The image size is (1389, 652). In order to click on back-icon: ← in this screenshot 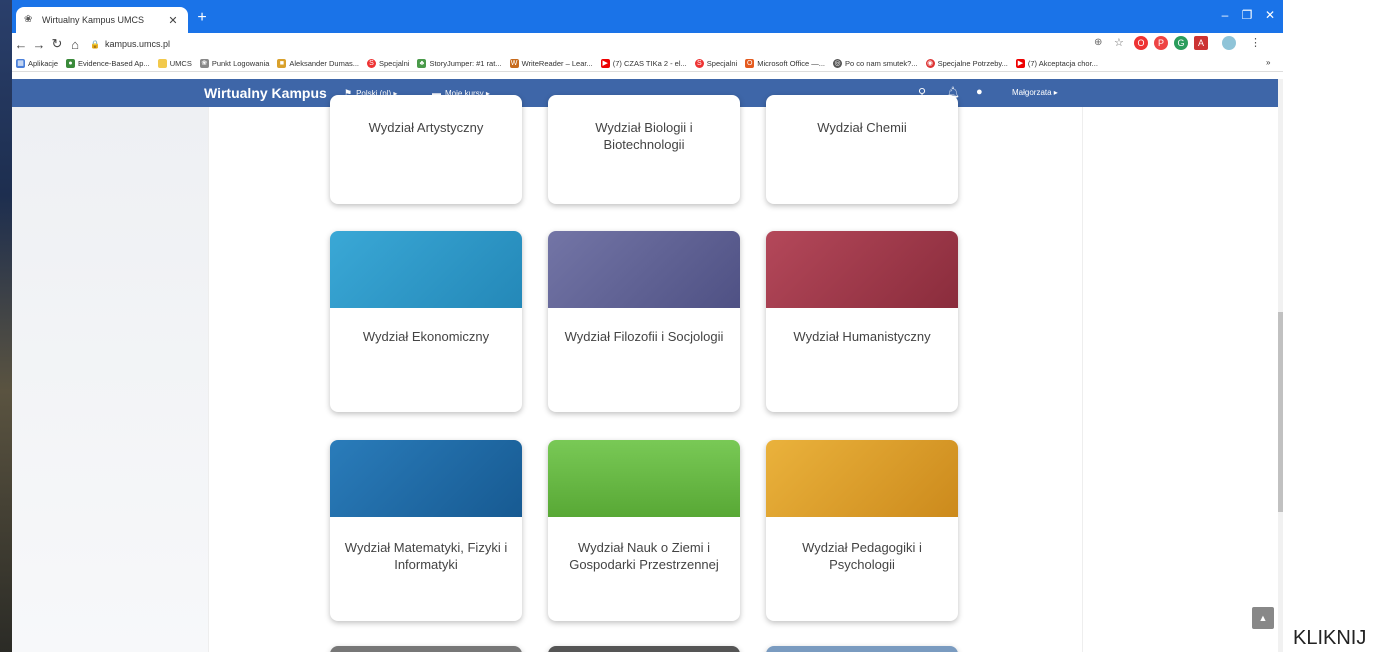, I will do `click(21, 44)`.